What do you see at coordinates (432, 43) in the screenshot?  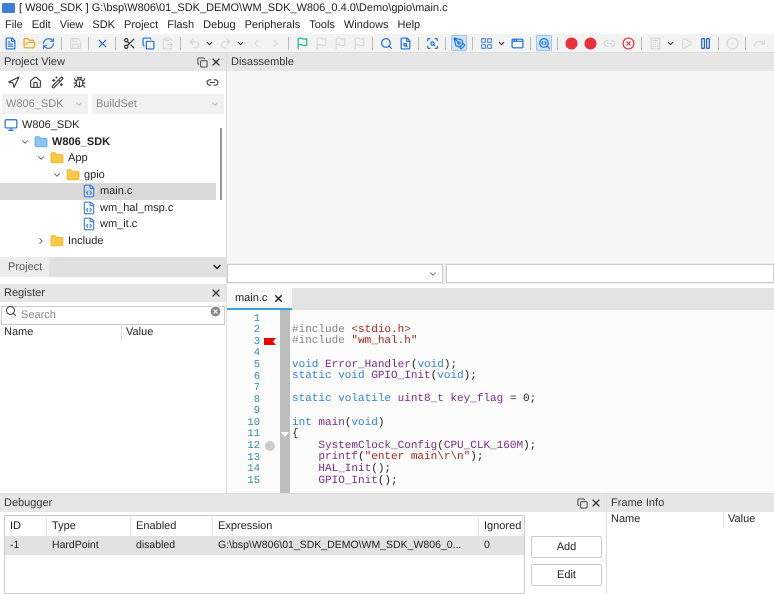 I see `window-search-icon` at bounding box center [432, 43].